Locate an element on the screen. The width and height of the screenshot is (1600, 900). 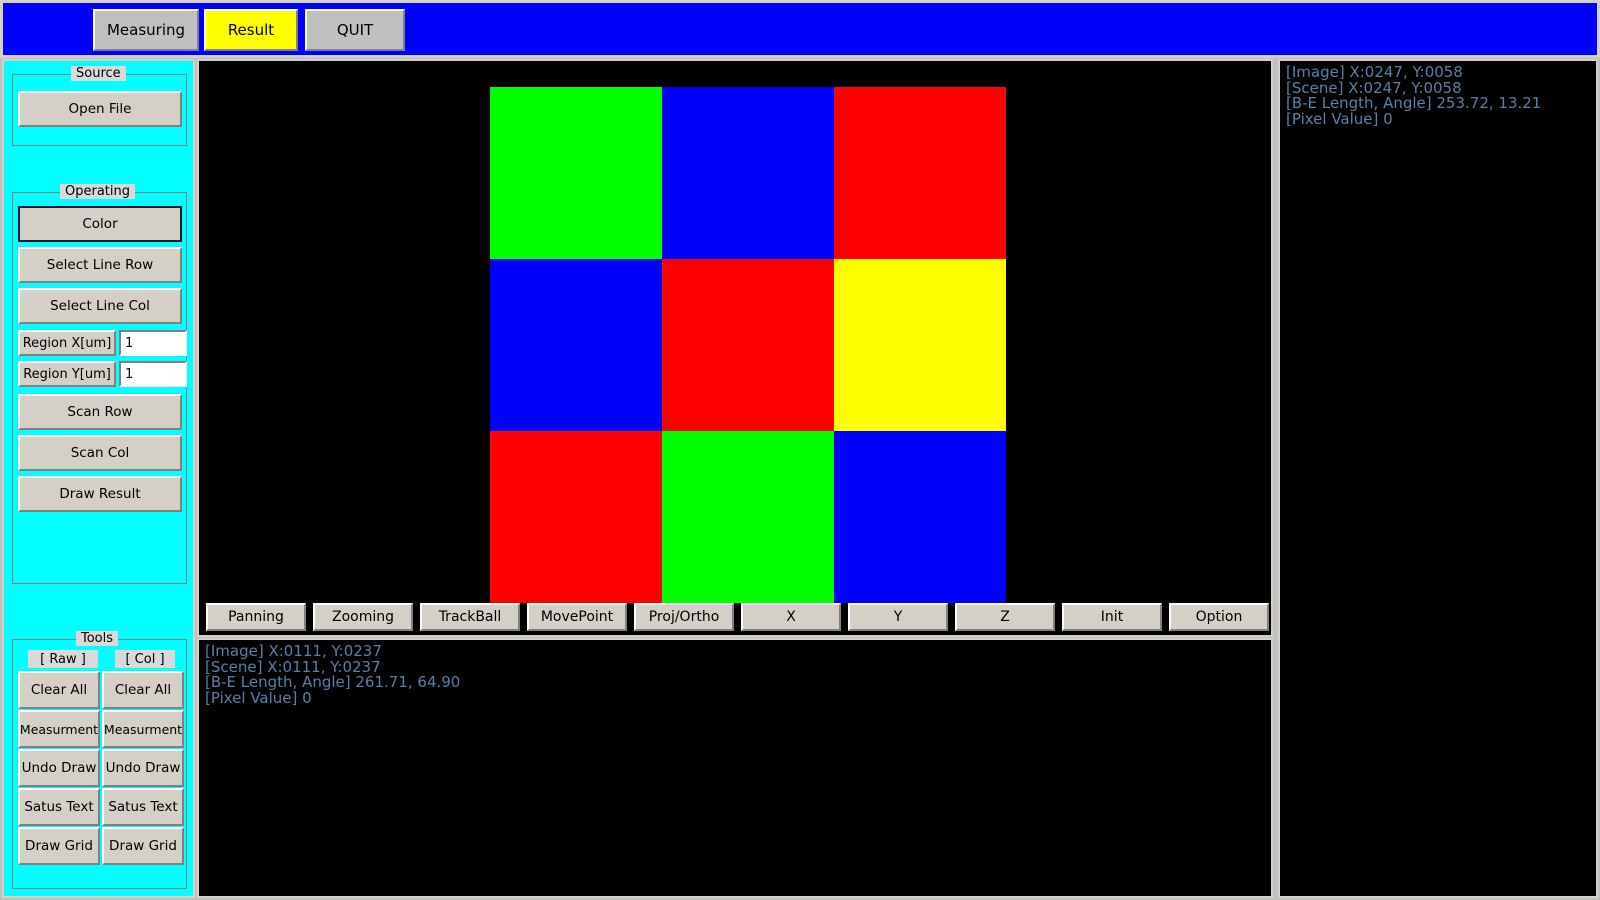
tab-measuring-label: Measuring is located at coordinates (146, 30).